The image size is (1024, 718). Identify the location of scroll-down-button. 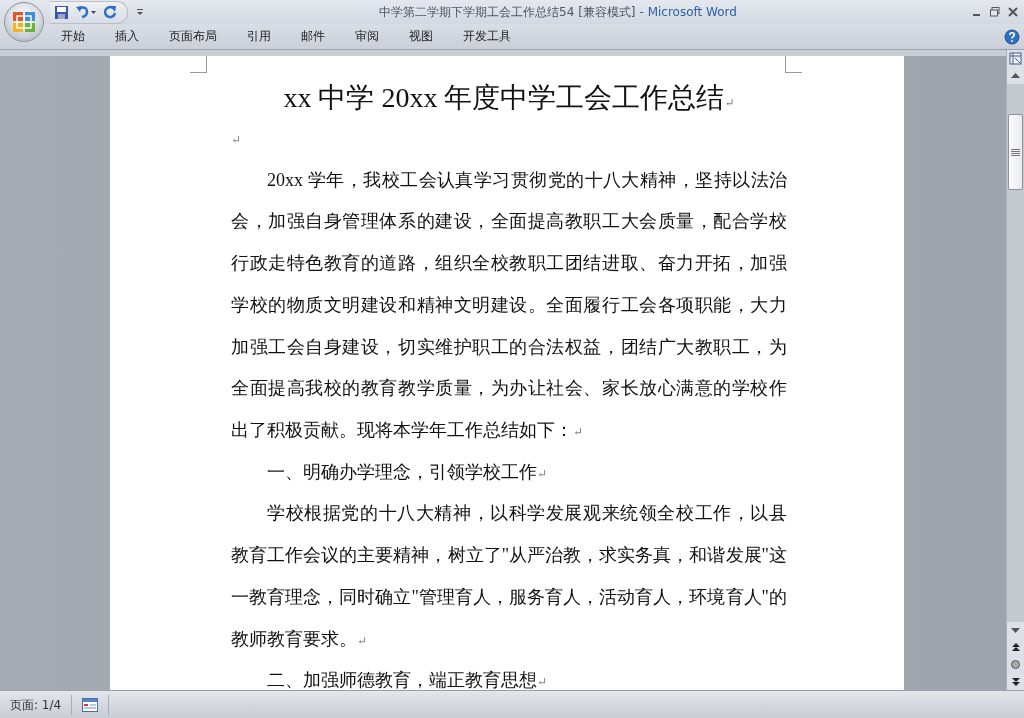
(1015, 631).